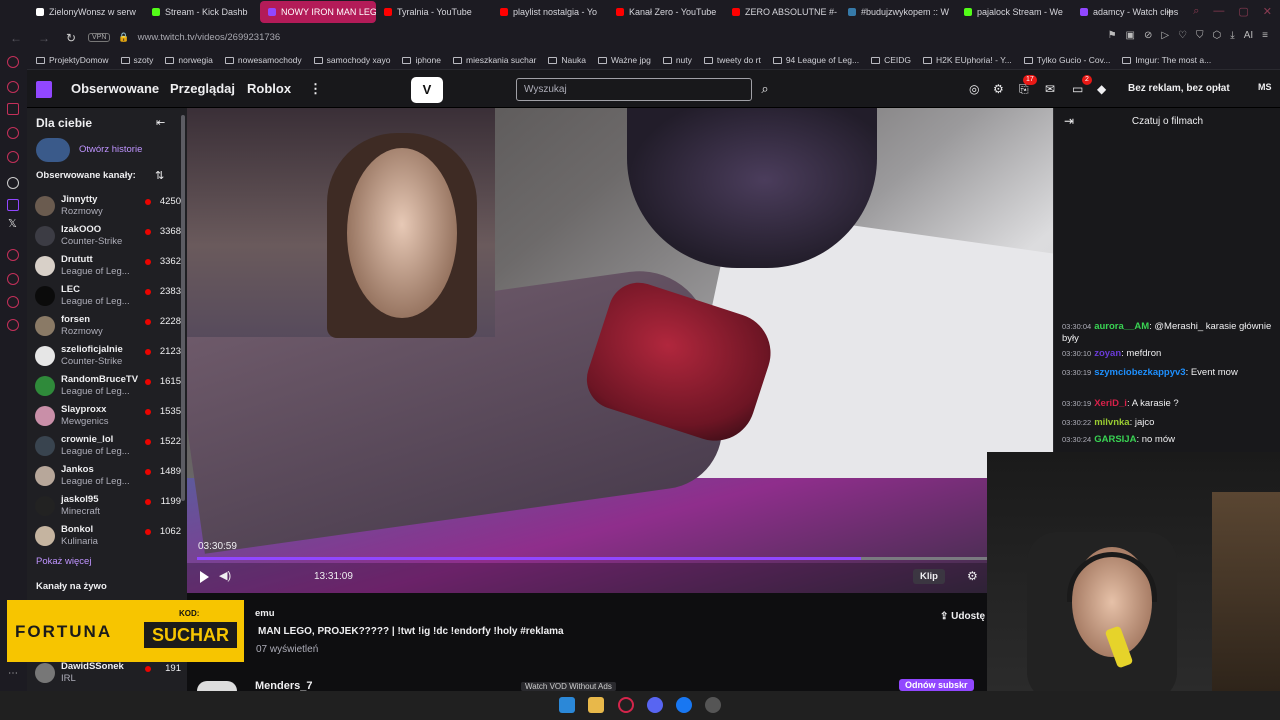 The image size is (1280, 720). Describe the element at coordinates (1130, 35) in the screenshot. I see `snapshot-icon: ▣` at that location.